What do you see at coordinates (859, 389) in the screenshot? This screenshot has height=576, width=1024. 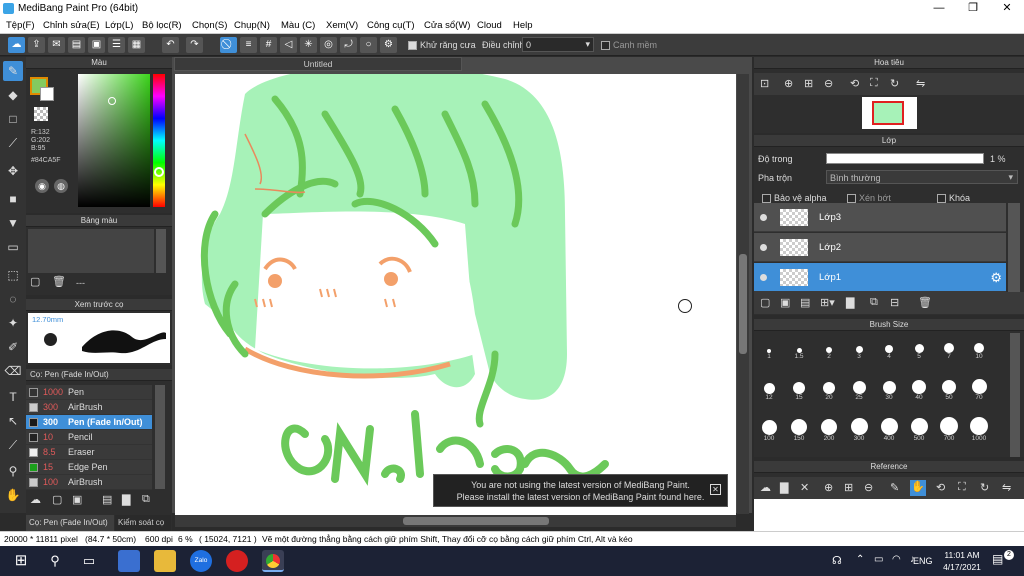 I see `brush-size-option: 25` at bounding box center [859, 389].